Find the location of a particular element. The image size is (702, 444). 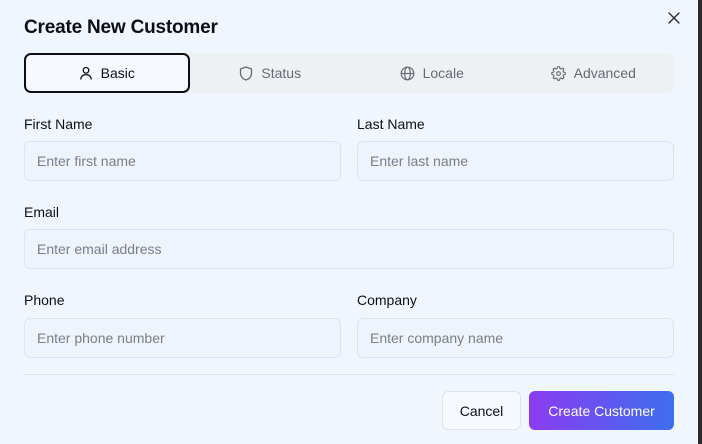

window-edge is located at coordinates (700, 222).